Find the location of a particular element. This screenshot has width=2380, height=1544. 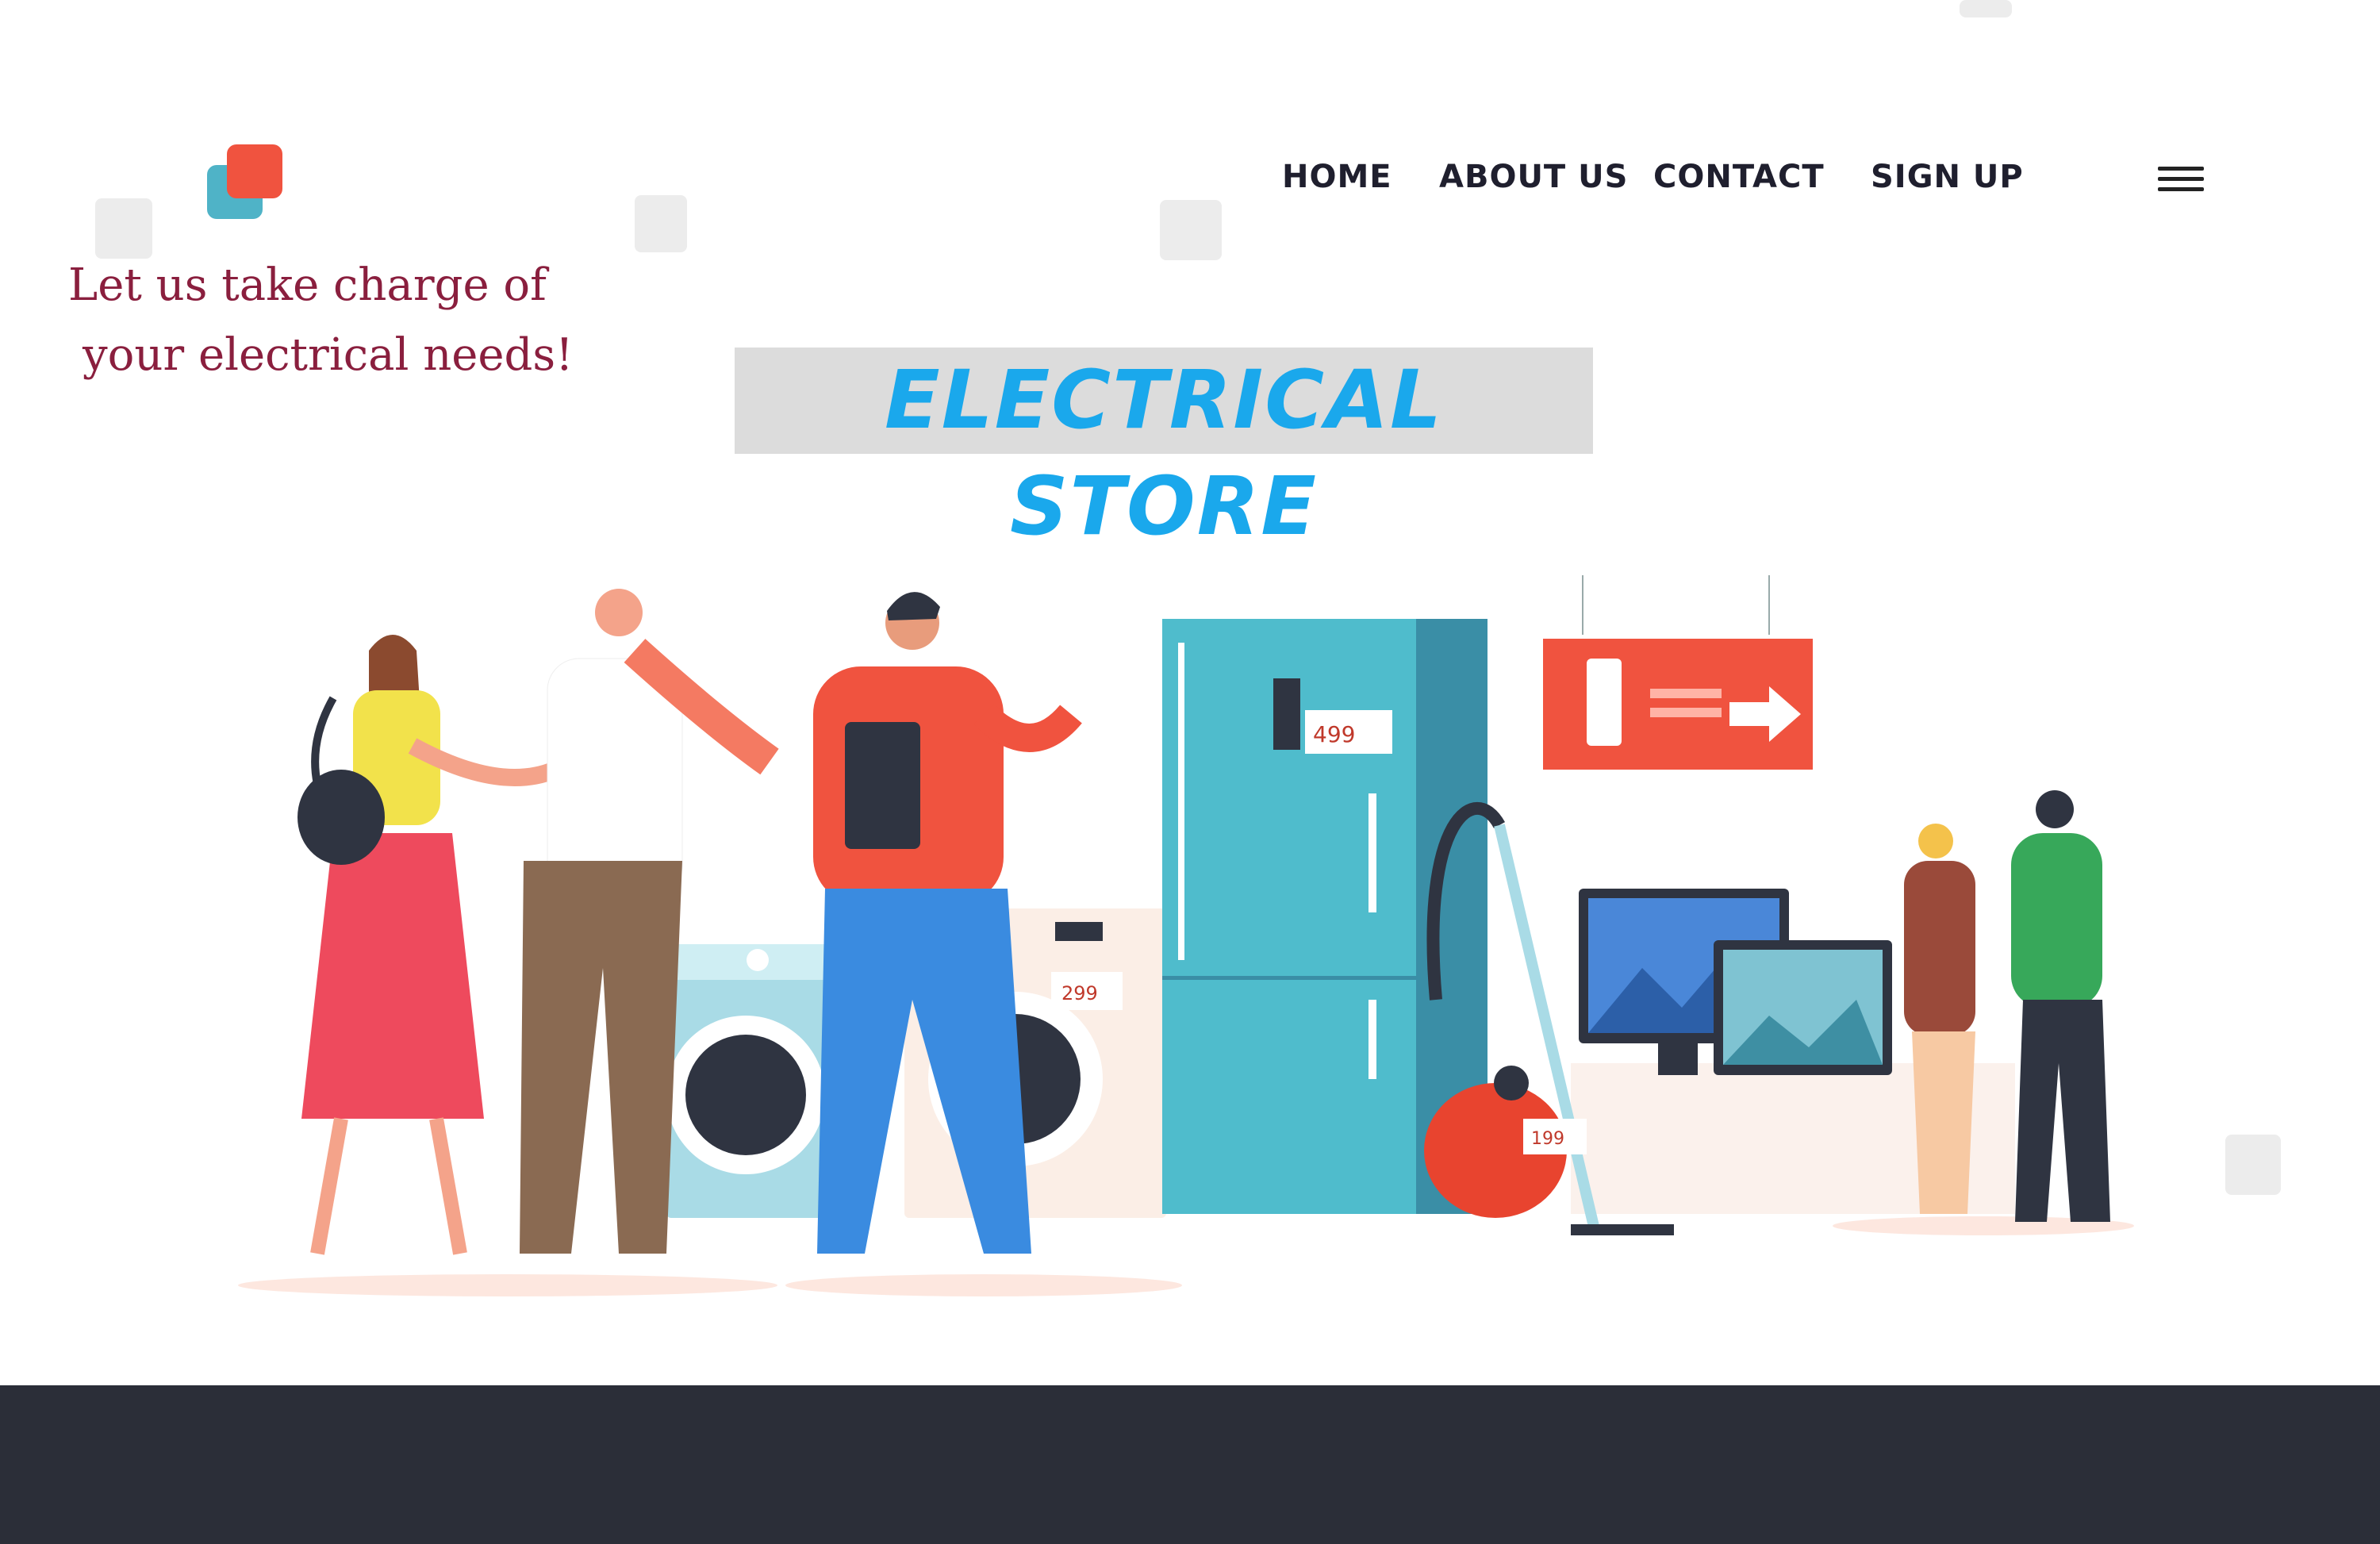

tagline-line-1: Let us take charge of is located at coordinates (307, 285).